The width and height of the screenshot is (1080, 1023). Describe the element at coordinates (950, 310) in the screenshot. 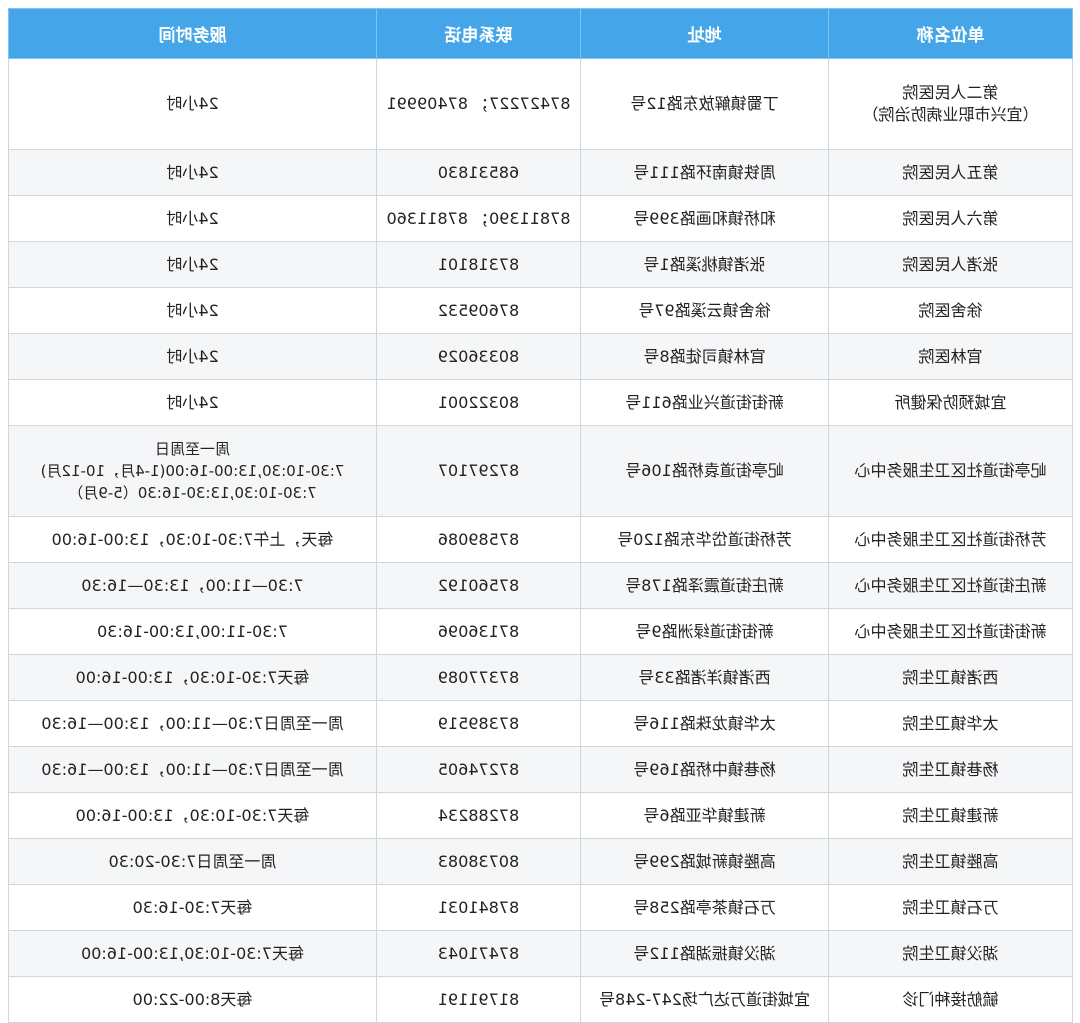

I see `cell-name: 徐舍医院` at that location.